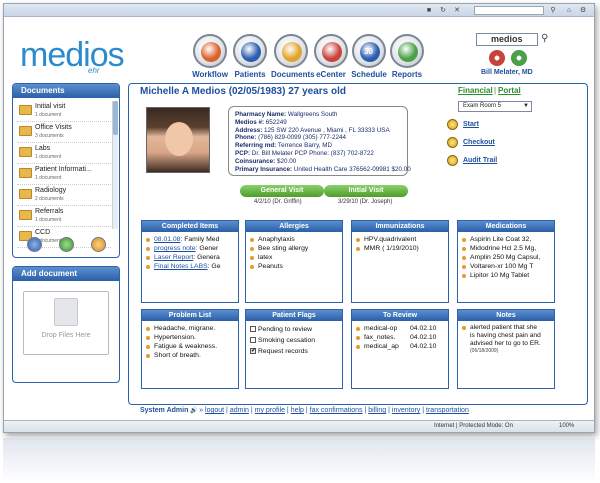 Image resolution: width=600 pixels, height=483 pixels. Describe the element at coordinates (400, 328) in the screenshot. I see `review-item: medical-op 04.02.10` at that location.